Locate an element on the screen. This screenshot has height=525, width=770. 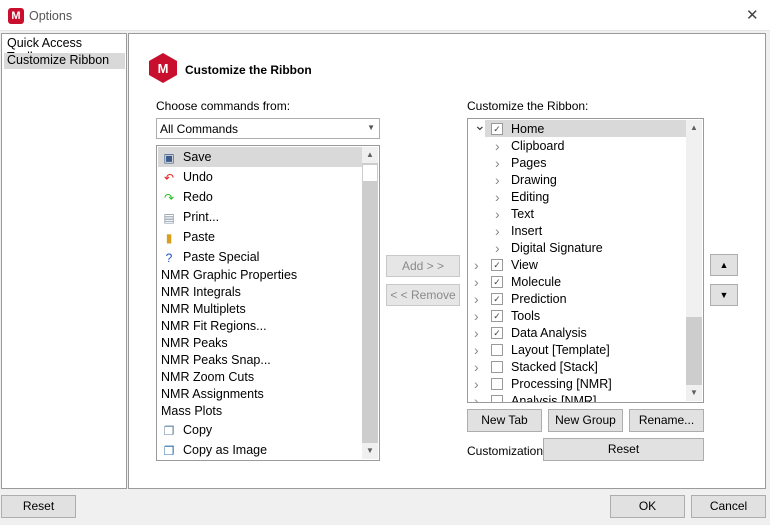
tree-item-label: Digital Signature is located at coordinates (557, 248).